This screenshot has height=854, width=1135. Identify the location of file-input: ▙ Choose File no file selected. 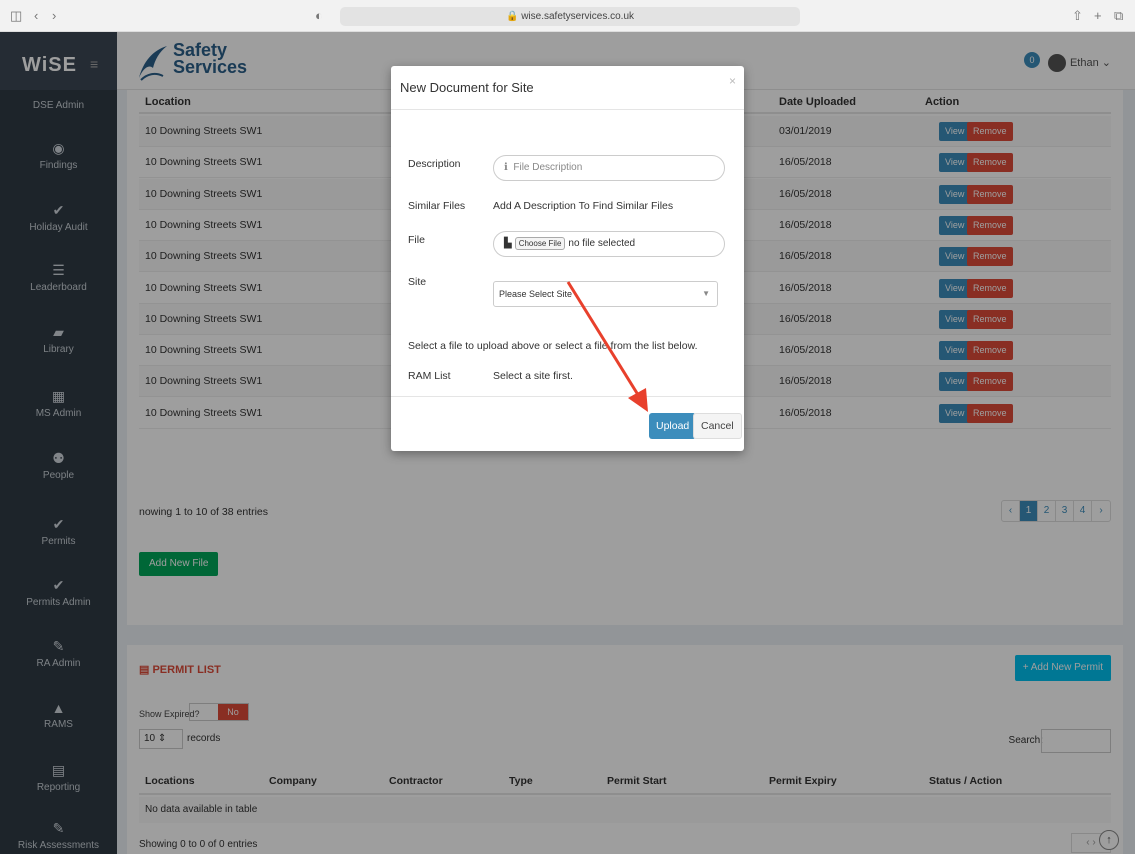
(609, 244).